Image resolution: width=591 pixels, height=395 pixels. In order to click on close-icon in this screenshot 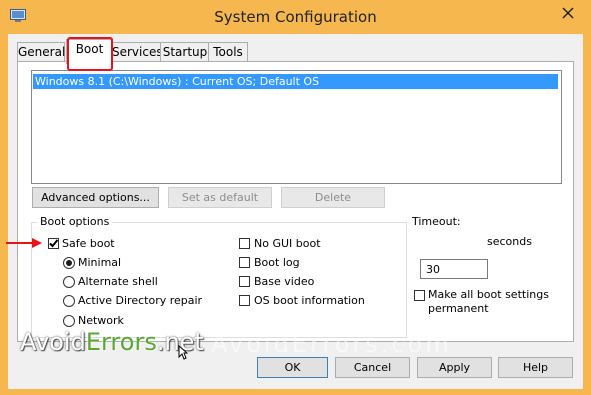, I will do `click(568, 13)`.